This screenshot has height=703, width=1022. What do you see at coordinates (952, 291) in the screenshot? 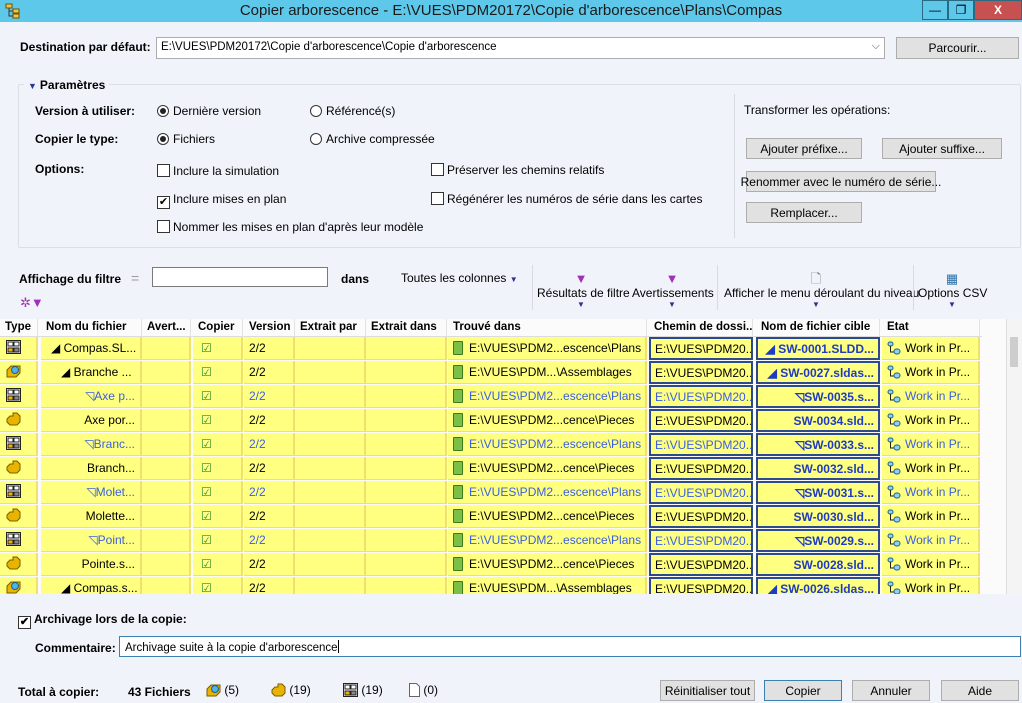
I see `csv-options-button: ▦ Options CSV ▼` at bounding box center [952, 291].